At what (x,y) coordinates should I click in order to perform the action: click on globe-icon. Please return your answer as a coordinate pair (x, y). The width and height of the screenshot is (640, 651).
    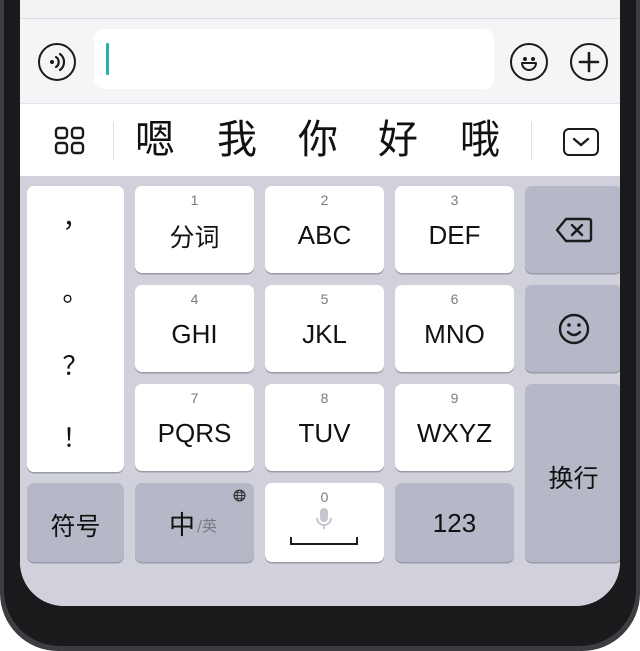
    Looking at the image, I should click on (239, 495).